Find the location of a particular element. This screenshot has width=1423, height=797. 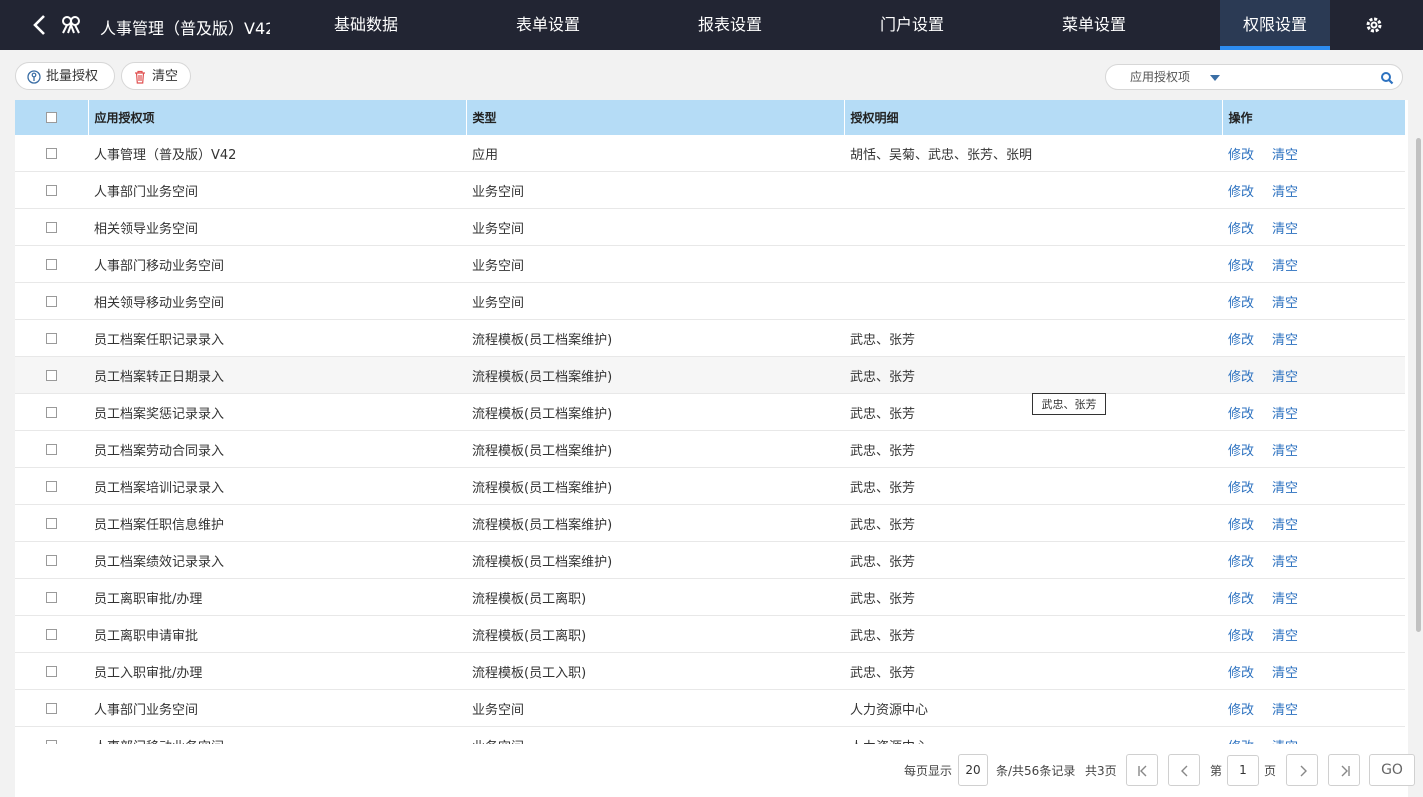

table-row: 人事部门移动业务空间业务空间人力资源中心修改清空 is located at coordinates (710, 735).